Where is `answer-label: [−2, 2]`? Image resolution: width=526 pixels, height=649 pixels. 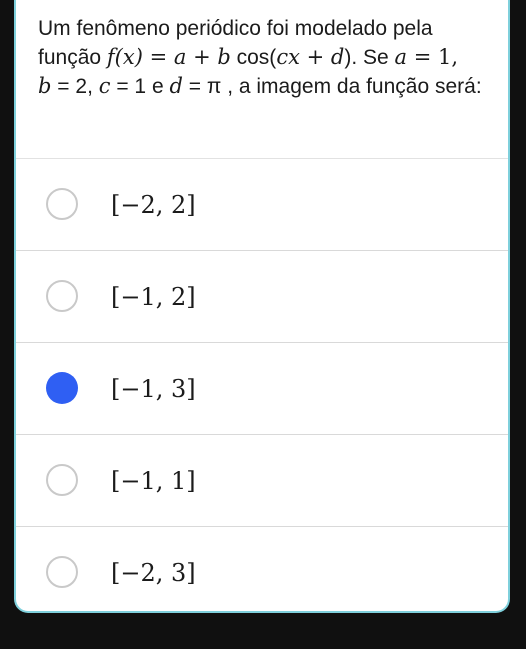
answer-label: [−2, 2] is located at coordinates (153, 204).